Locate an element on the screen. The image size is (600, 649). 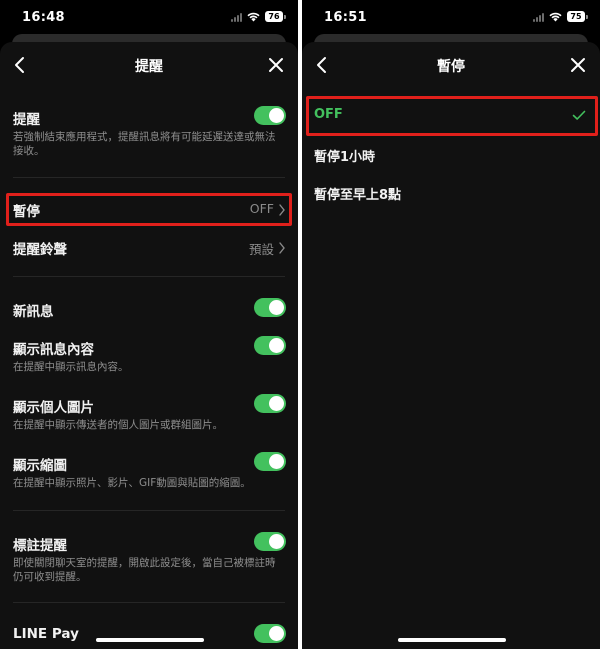
show-thumbnail-title: 顯示縮圖 is located at coordinates (40, 466).